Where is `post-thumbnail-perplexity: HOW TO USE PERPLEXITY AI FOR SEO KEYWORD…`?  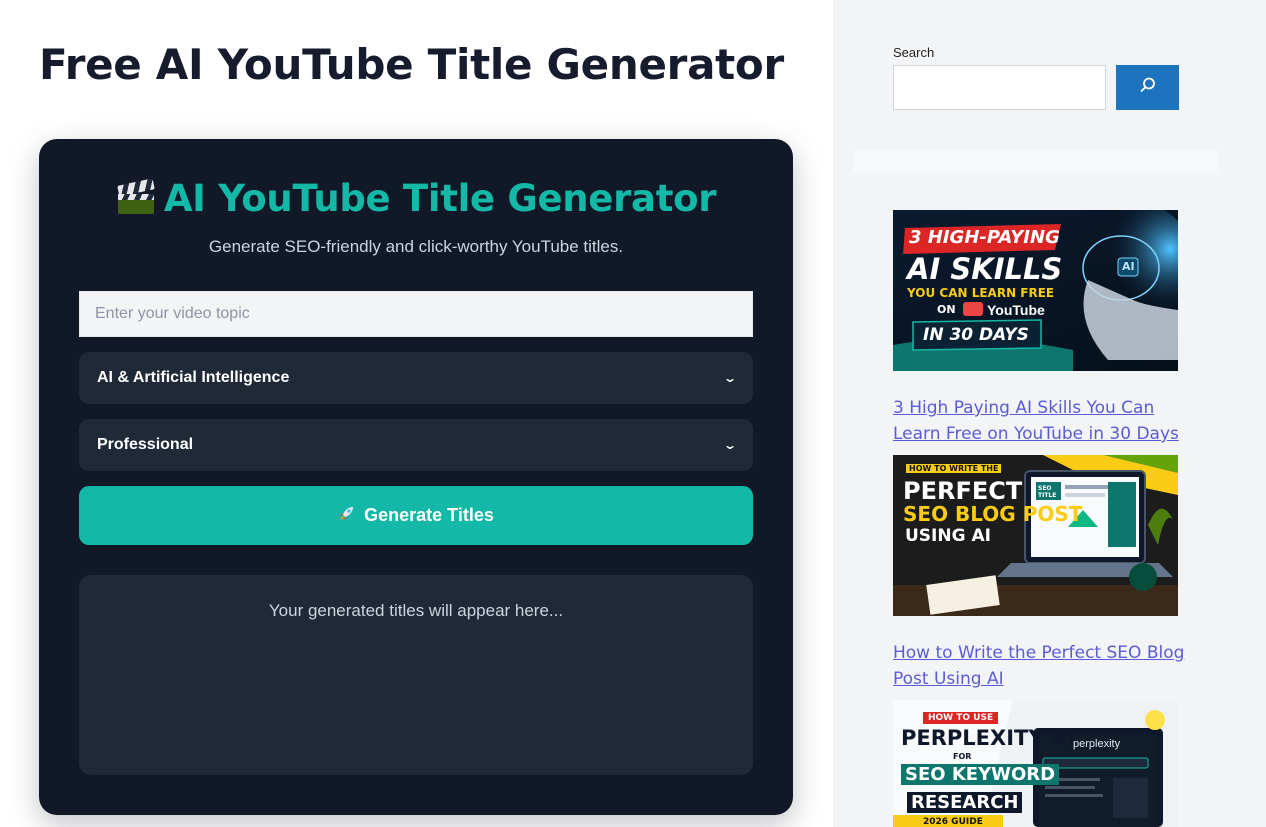 post-thumbnail-perplexity: HOW TO USE PERPLEXITY AI FOR SEO KEYWORD… is located at coordinates (1035, 763).